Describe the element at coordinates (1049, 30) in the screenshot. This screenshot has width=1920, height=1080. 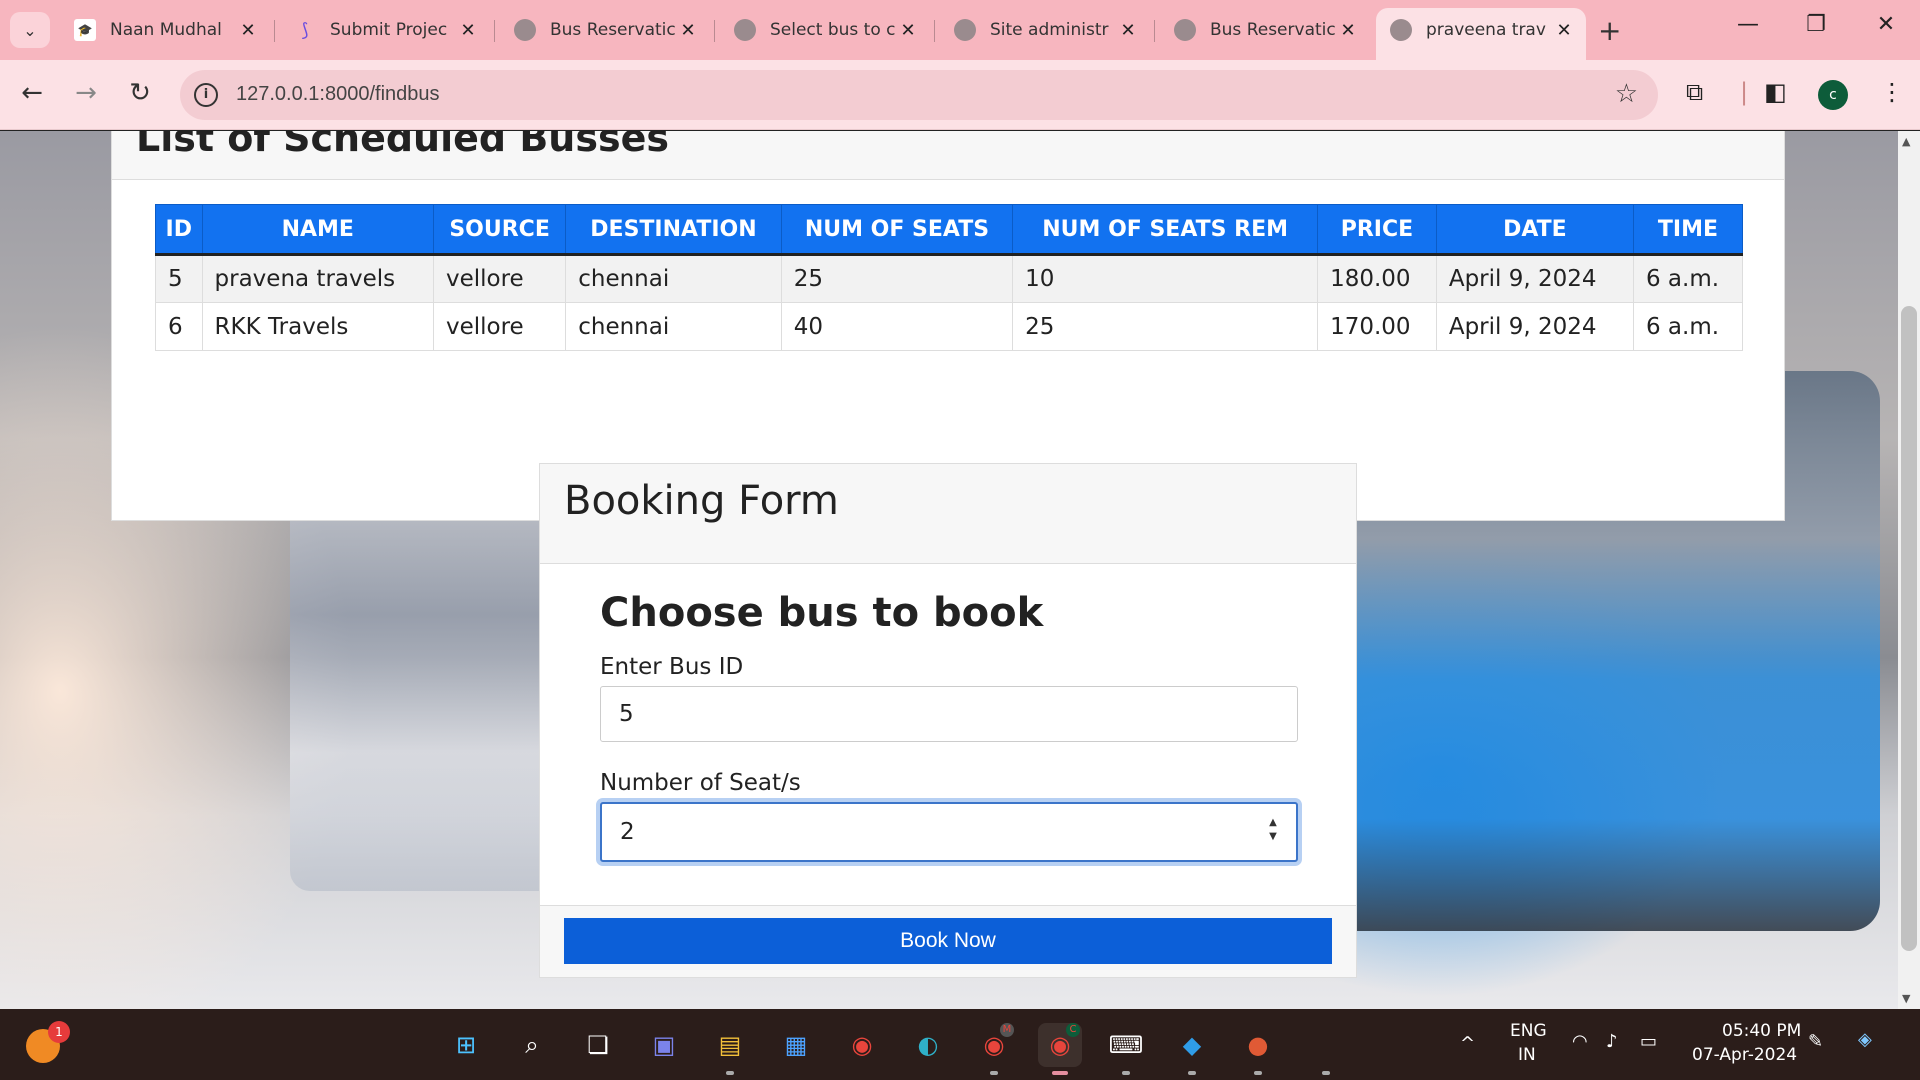
I see `tab-title: Site administr` at that location.